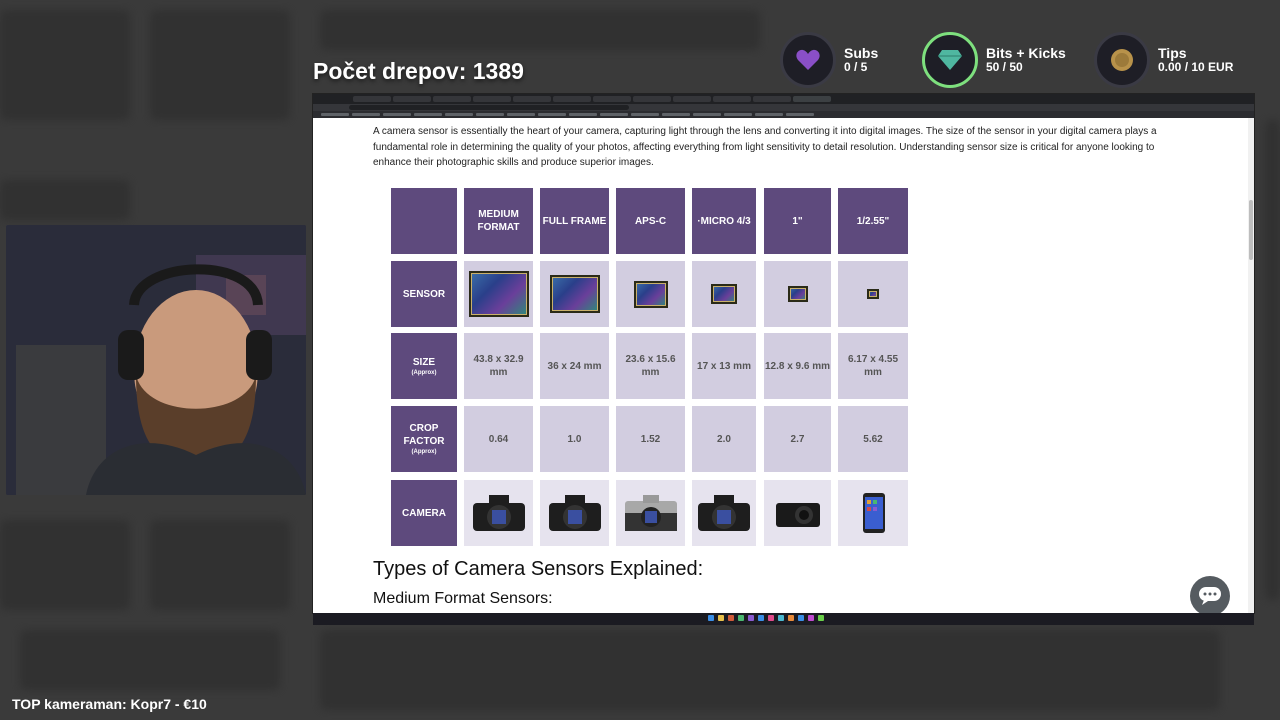  I want to click on column-header: APS-C, so click(650, 221).